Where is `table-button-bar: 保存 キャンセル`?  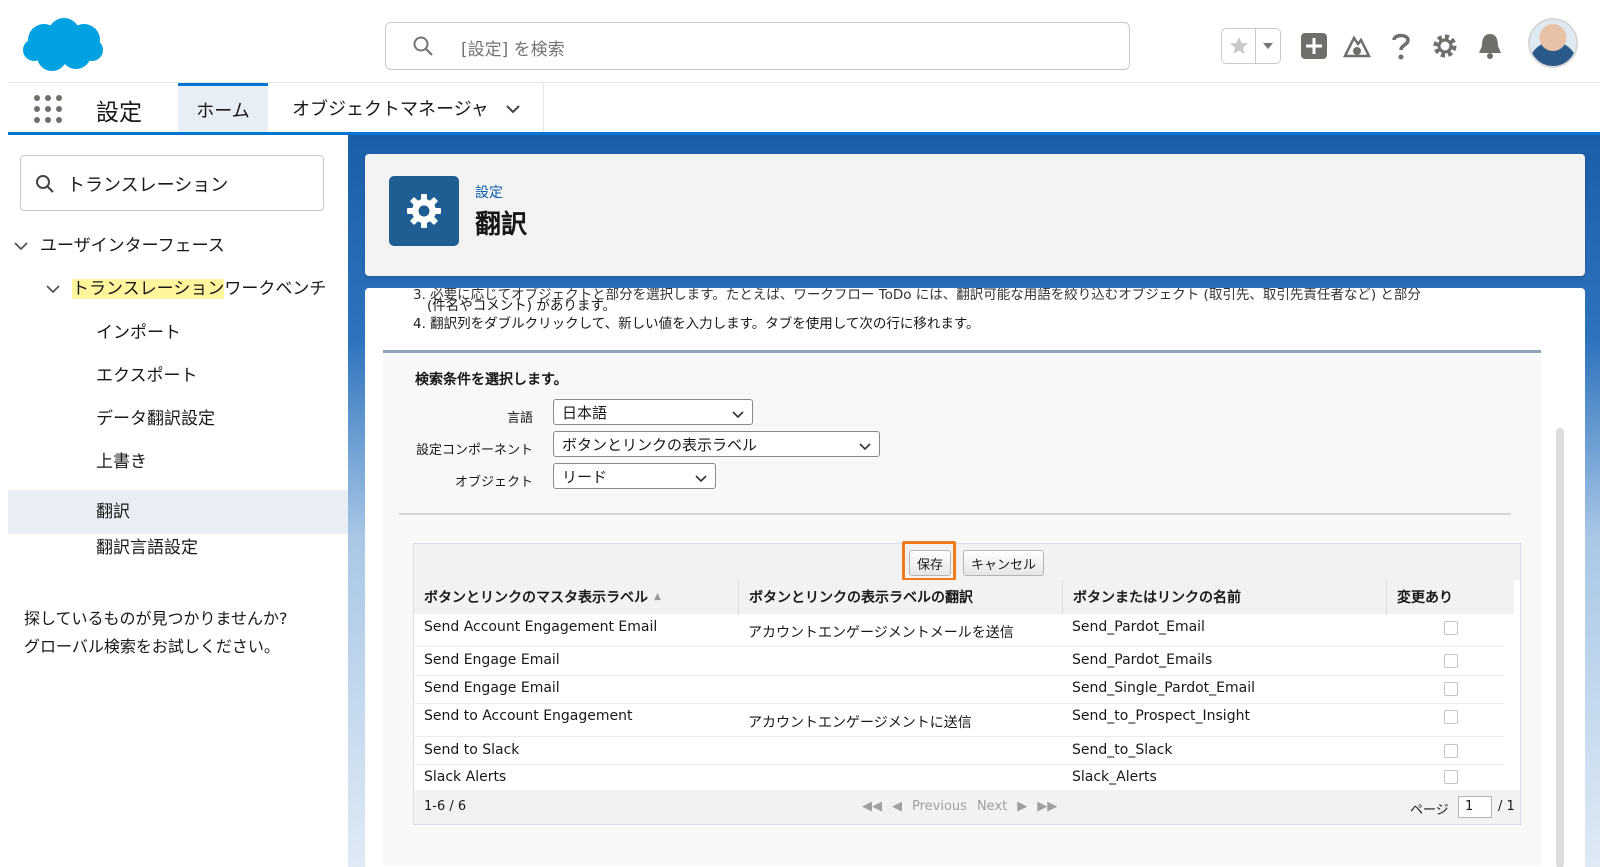 table-button-bar: 保存 キャンセル is located at coordinates (967, 561).